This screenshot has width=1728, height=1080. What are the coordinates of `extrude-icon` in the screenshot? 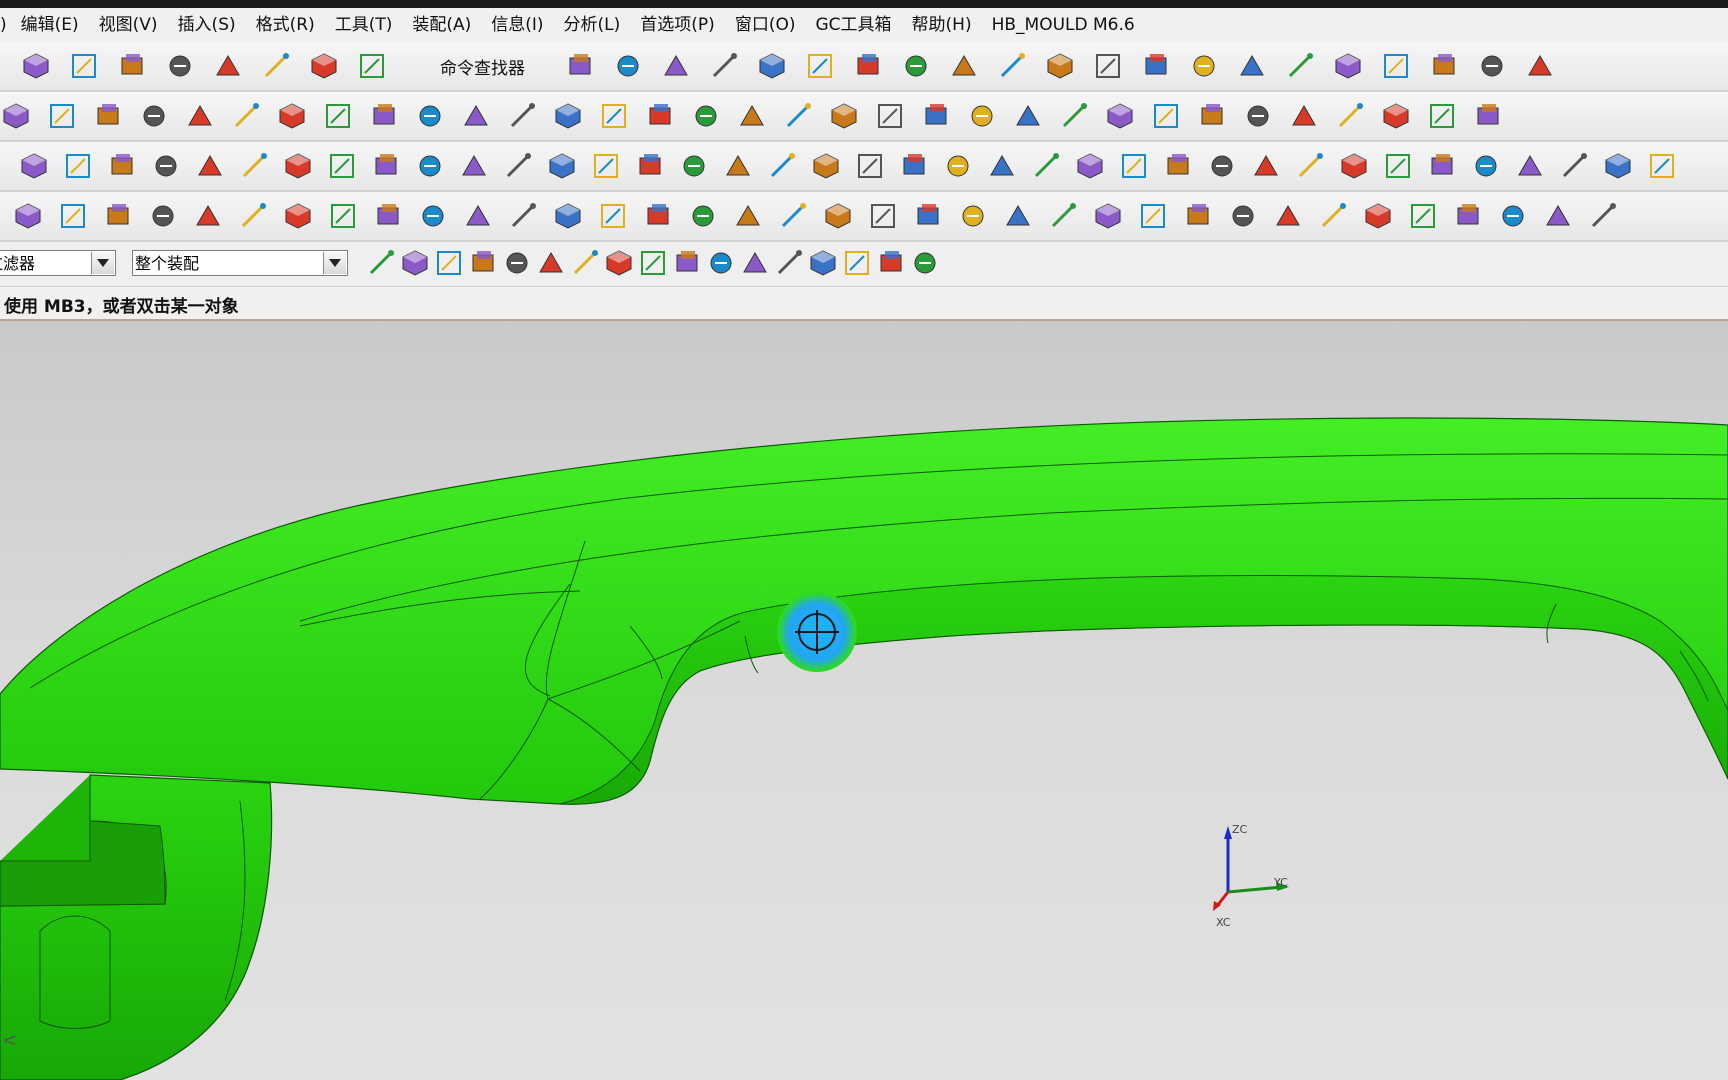 It's located at (16, 116).